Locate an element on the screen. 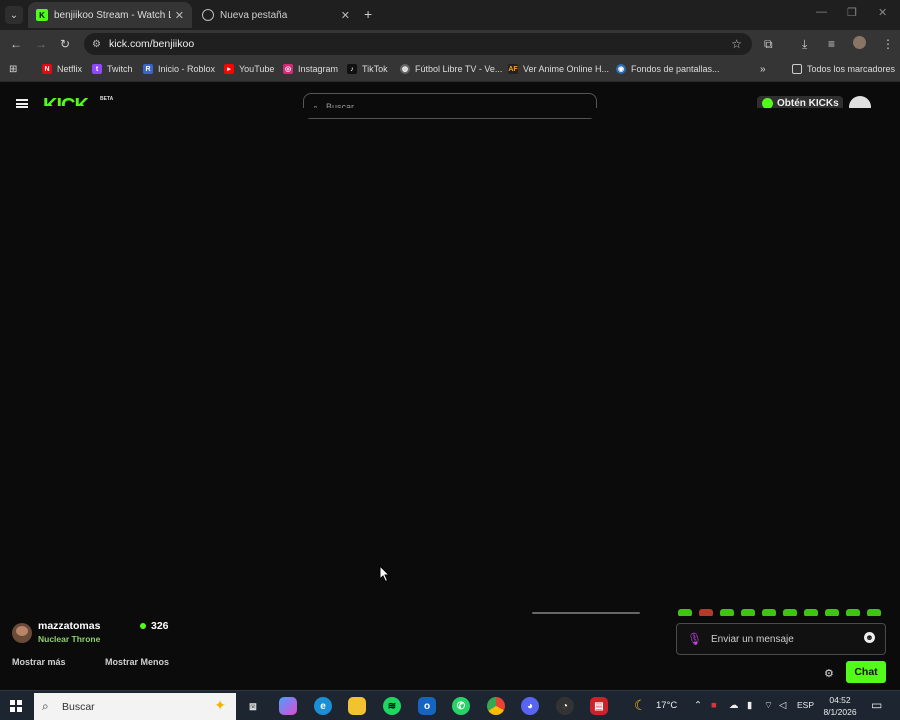 This screenshot has width=900, height=720. media-control-icon: ≡ is located at coordinates (831, 44).